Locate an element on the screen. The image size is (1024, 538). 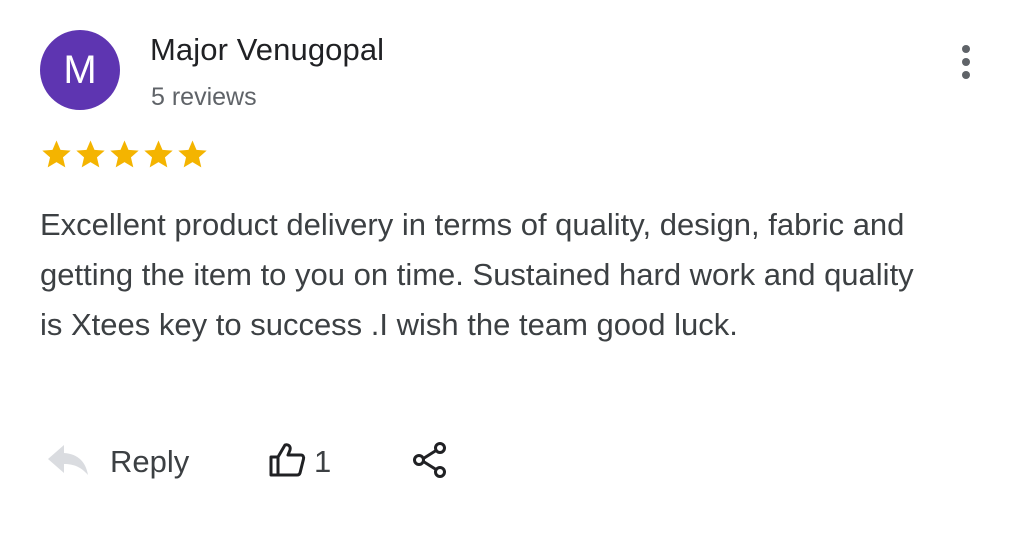
author-review-count: 5 reviews is located at coordinates (204, 97).